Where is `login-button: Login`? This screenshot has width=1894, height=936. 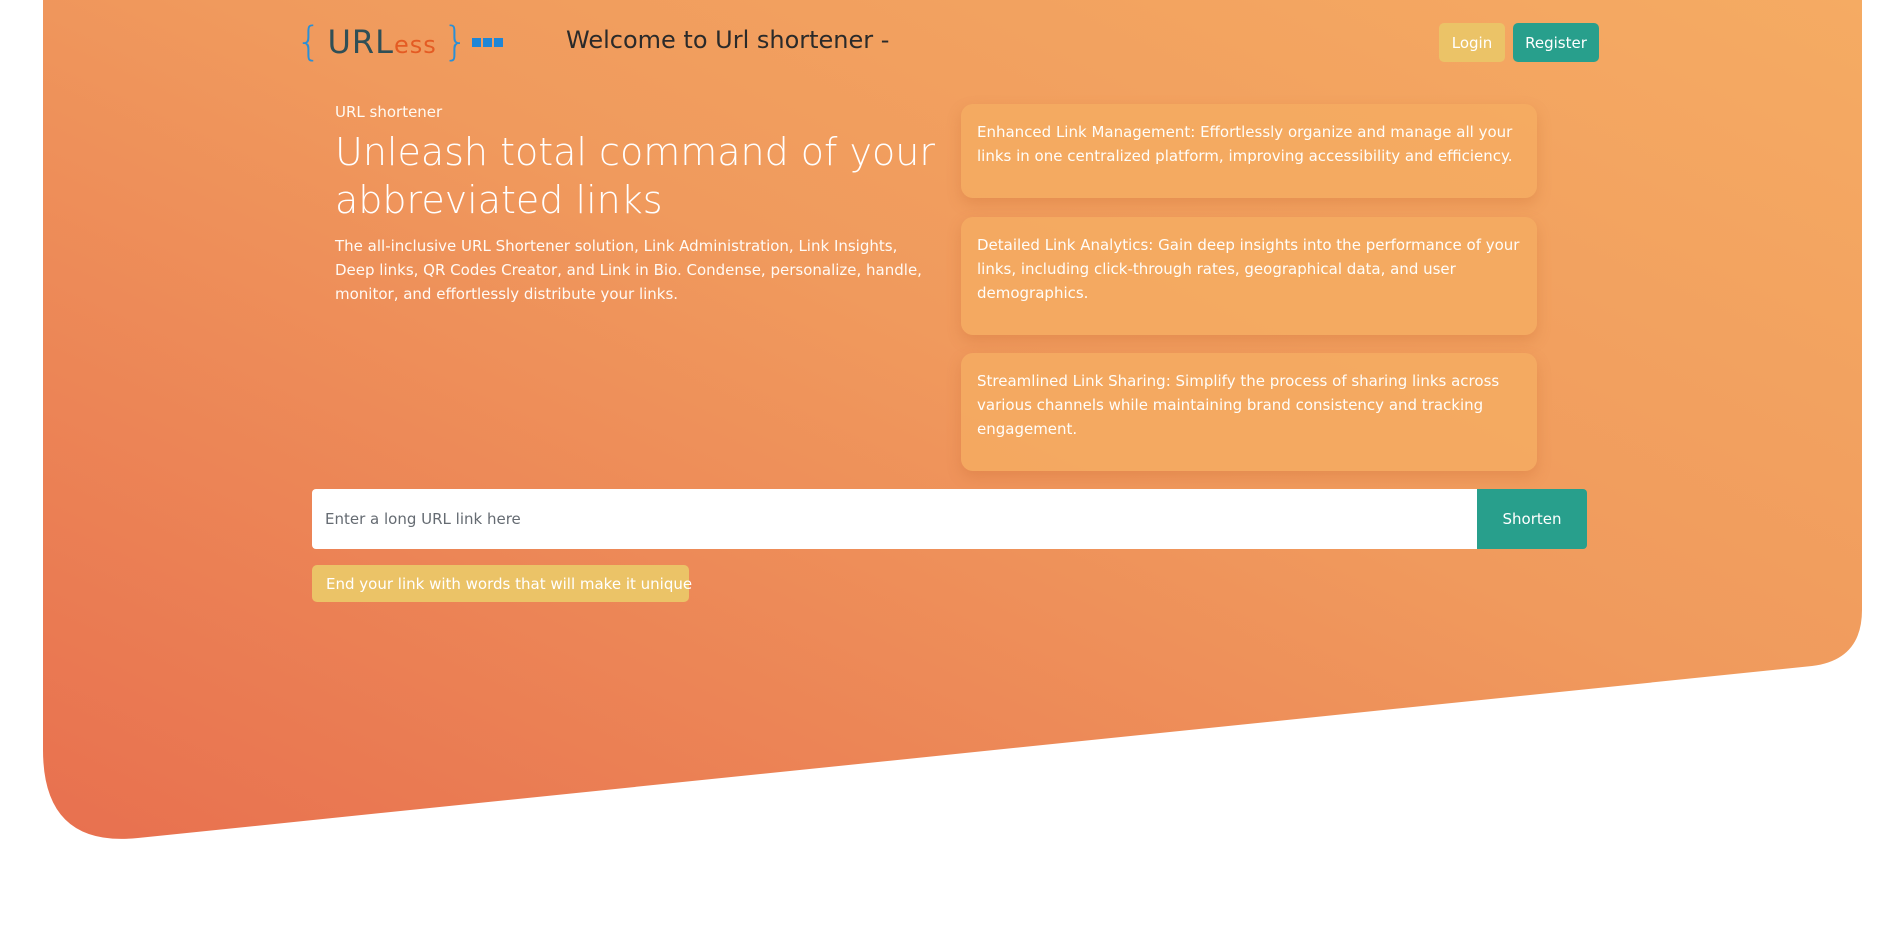
login-button: Login is located at coordinates (1472, 42).